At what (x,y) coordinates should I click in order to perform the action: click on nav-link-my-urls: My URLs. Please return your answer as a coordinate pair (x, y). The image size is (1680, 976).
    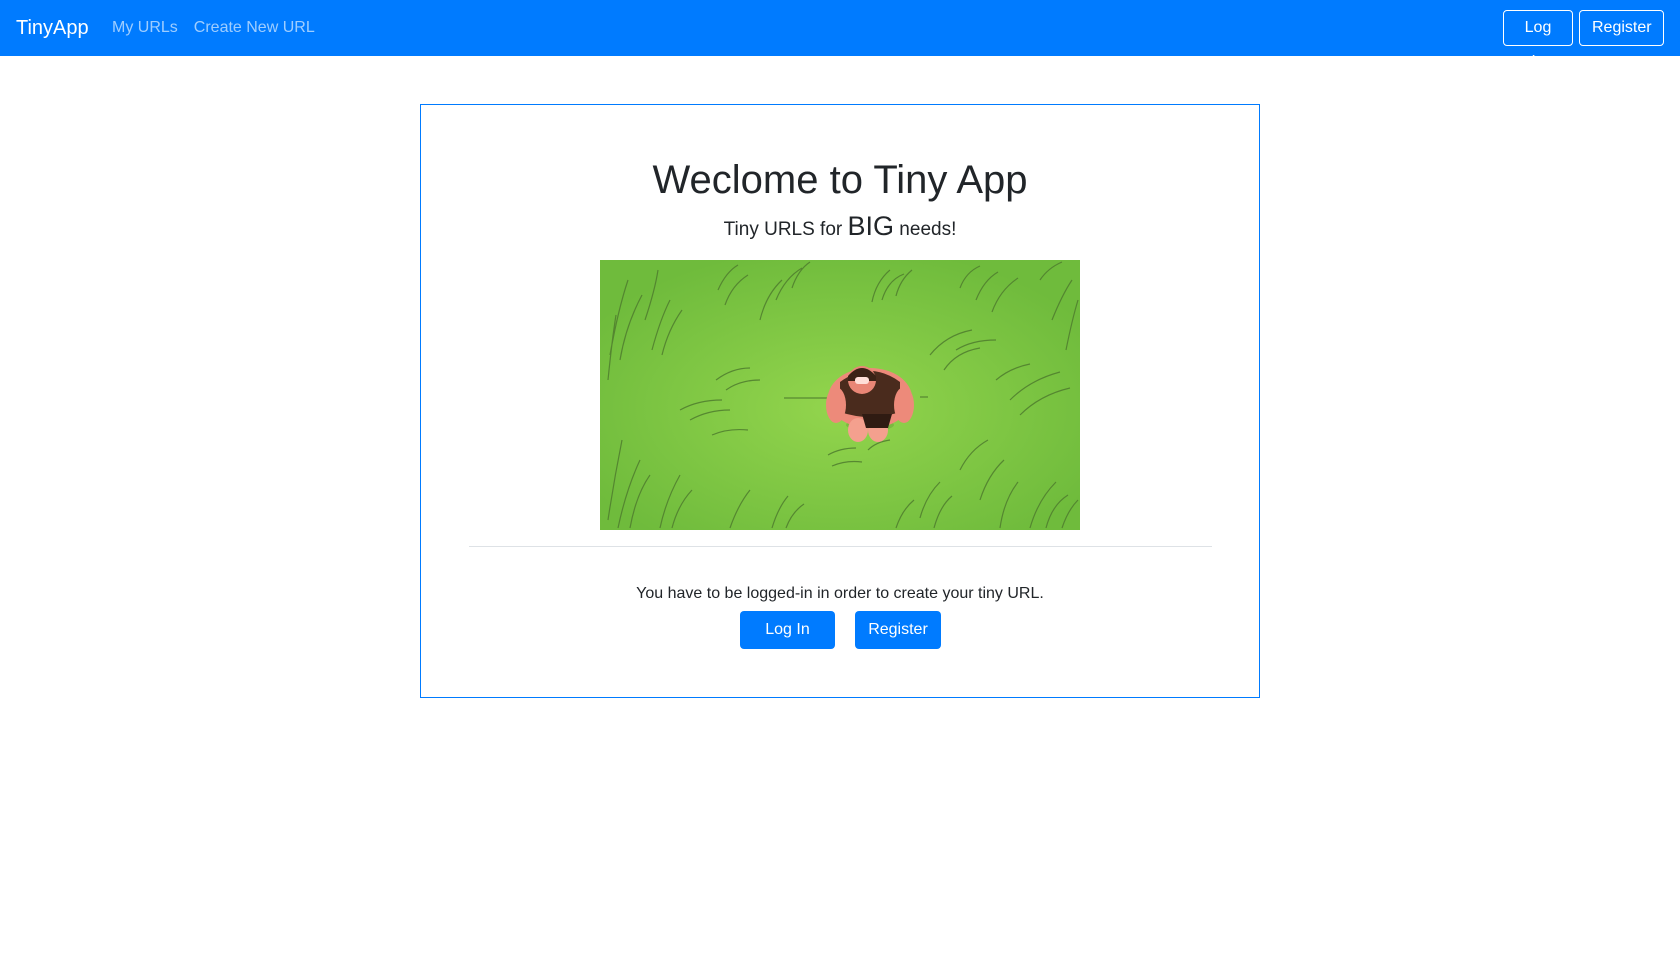
    Looking at the image, I should click on (145, 28).